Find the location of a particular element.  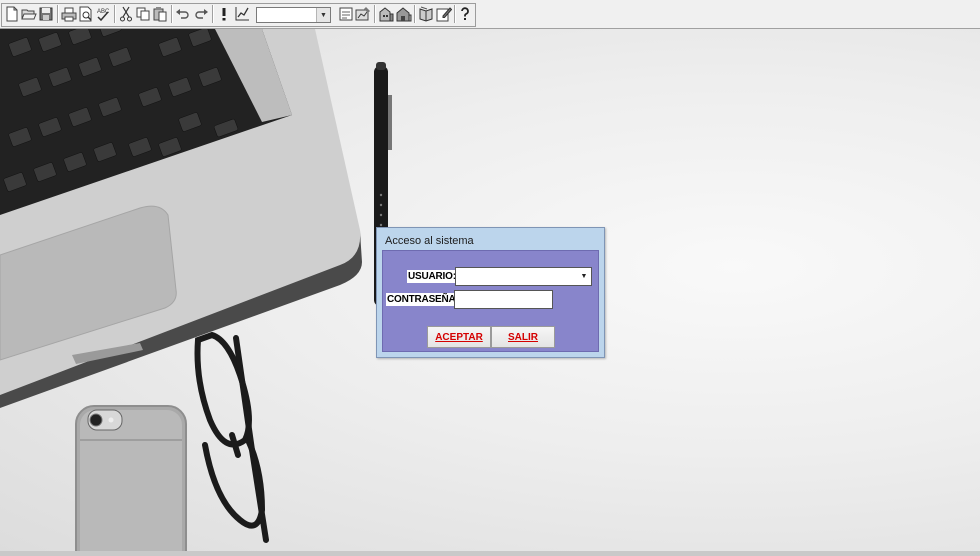

toolbar-combo: ▼ is located at coordinates (293, 15).